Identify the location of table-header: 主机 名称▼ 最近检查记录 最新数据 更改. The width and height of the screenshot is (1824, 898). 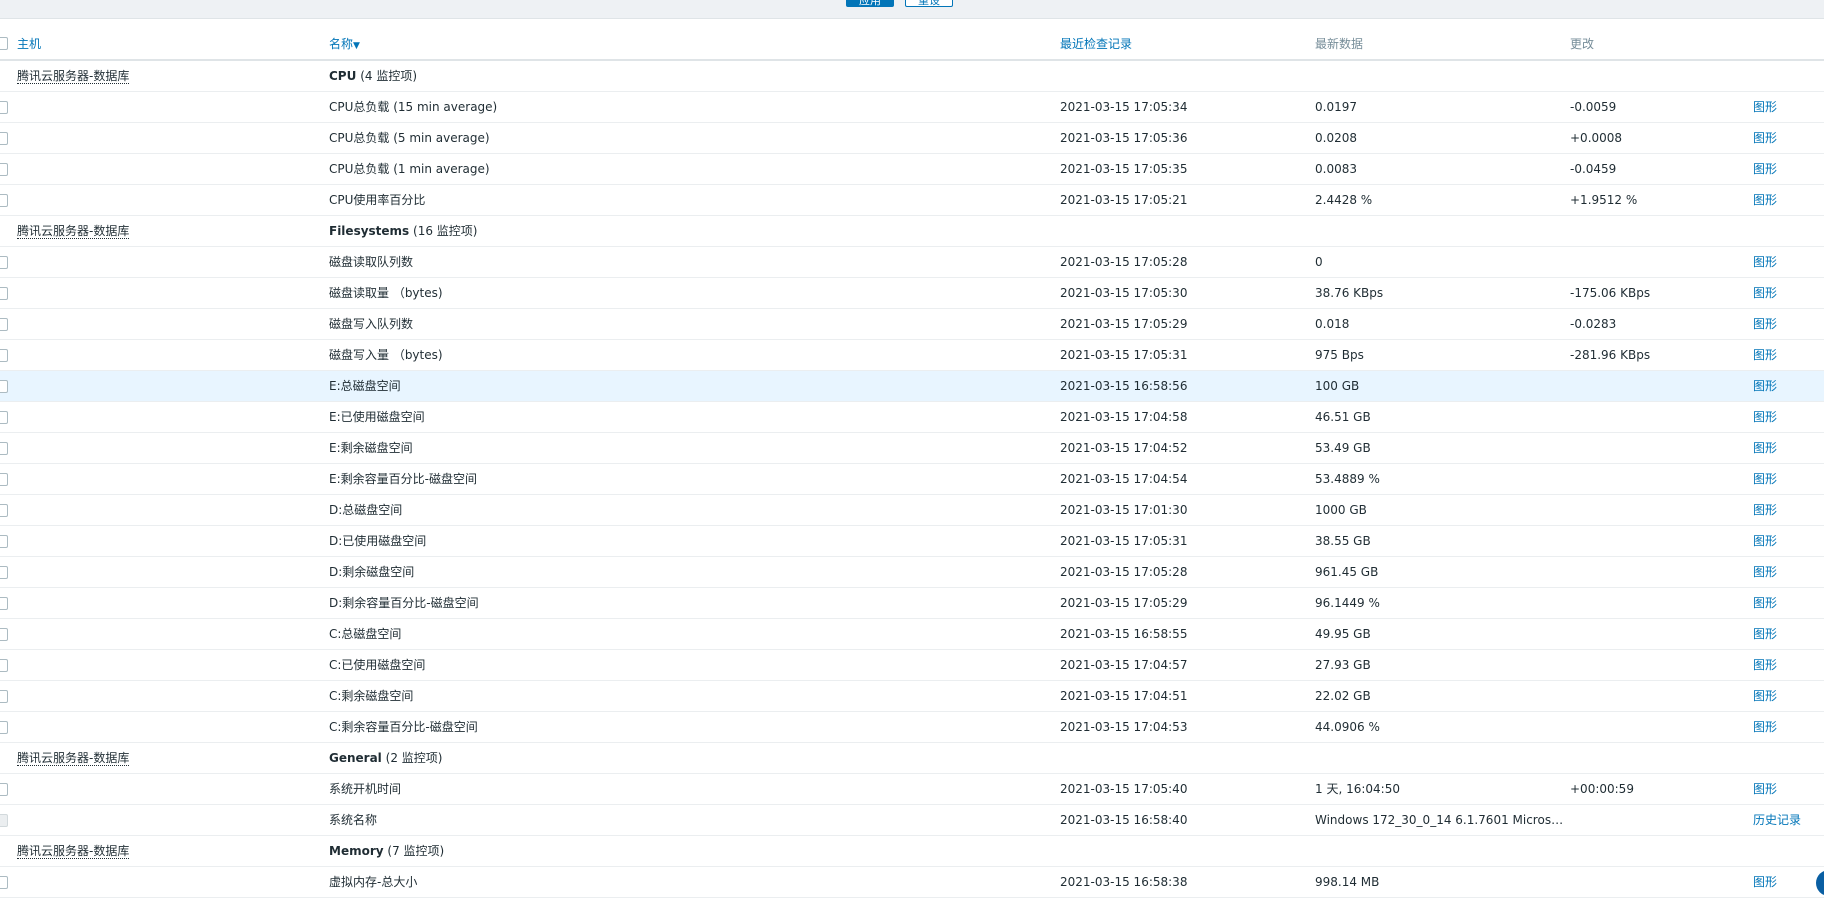
(912, 44).